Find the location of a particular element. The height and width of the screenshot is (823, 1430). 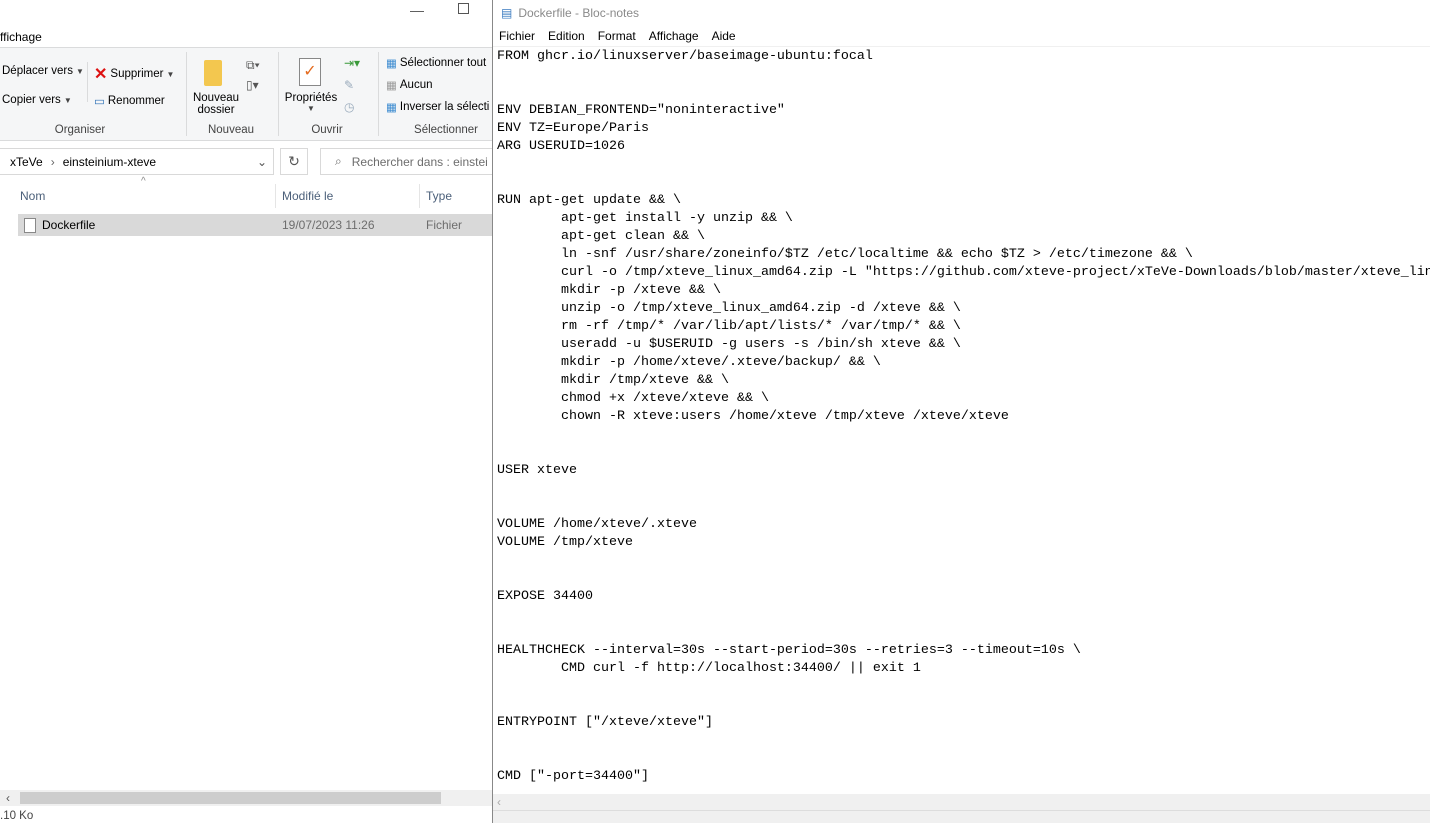

menu-edition: Edition is located at coordinates (566, 36).